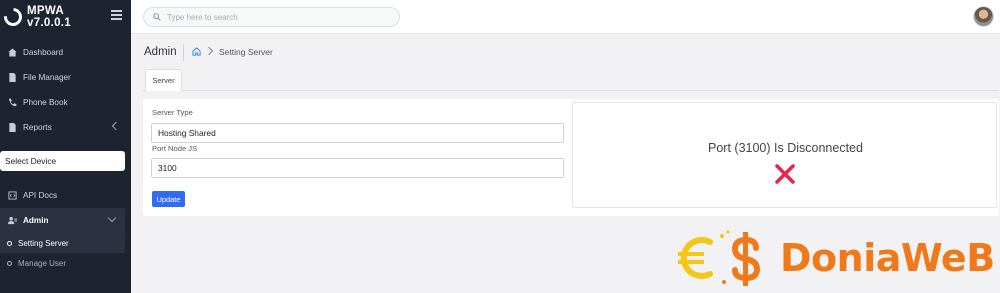 The image size is (1000, 293). Describe the element at coordinates (116, 126) in the screenshot. I see `chevron-left-icon` at that location.